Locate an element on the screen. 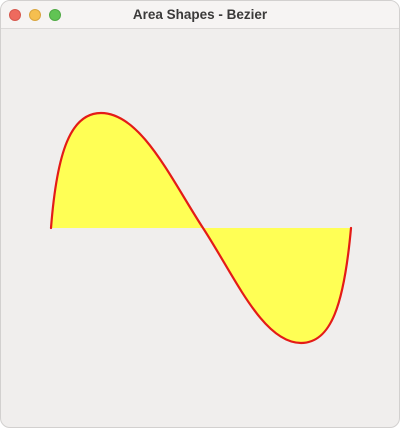 Image resolution: width=400 pixels, height=428 pixels. title-bar: Area Shapes - Bezier is located at coordinates (200, 15).